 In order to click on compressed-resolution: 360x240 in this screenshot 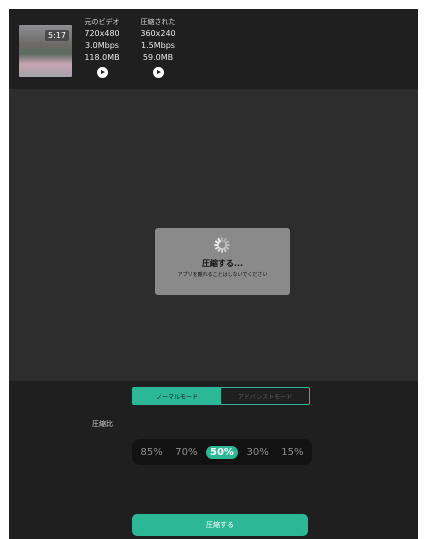, I will do `click(158, 33)`.